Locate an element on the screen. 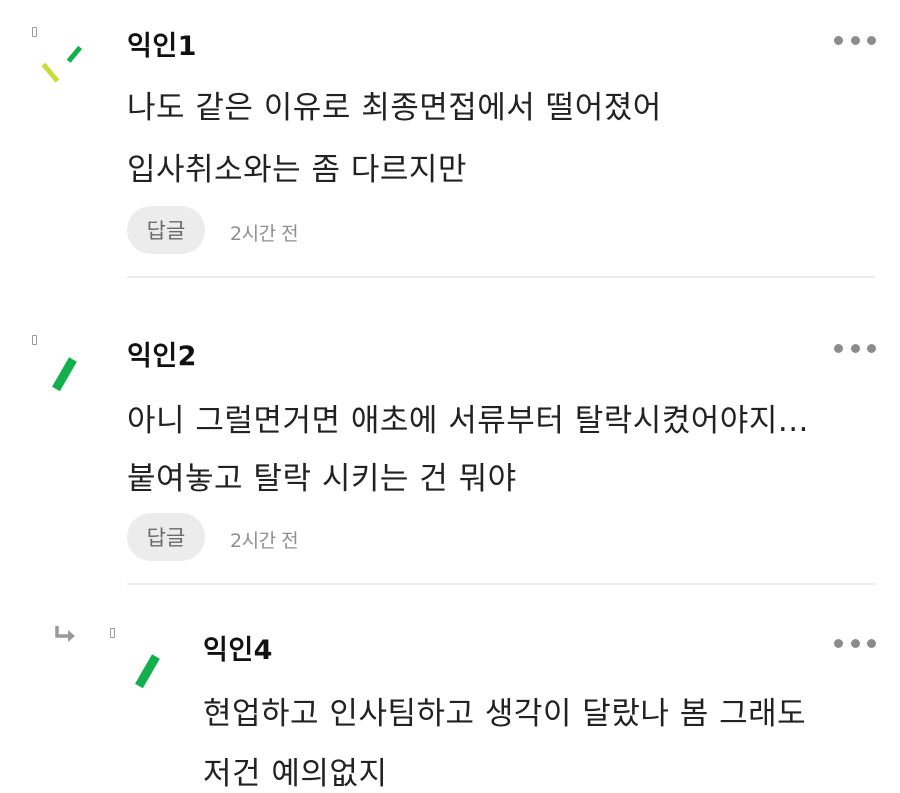 The width and height of the screenshot is (900, 793). comment-text-line: 나도 같은 이유로 최종면접에서 떨어졌어 is located at coordinates (394, 108).